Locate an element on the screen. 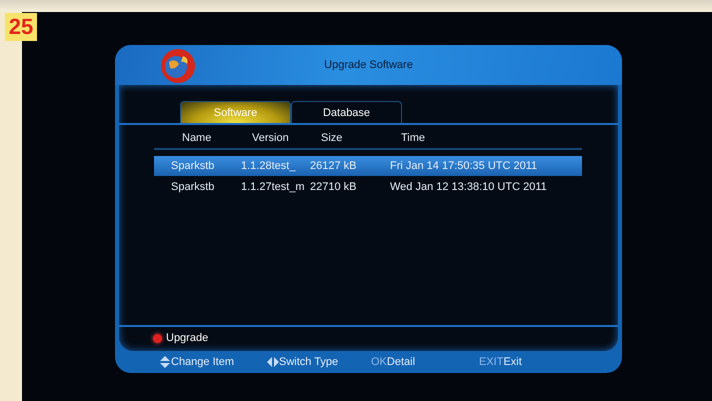 The image size is (712, 401). hint-label: Exit is located at coordinates (512, 362).